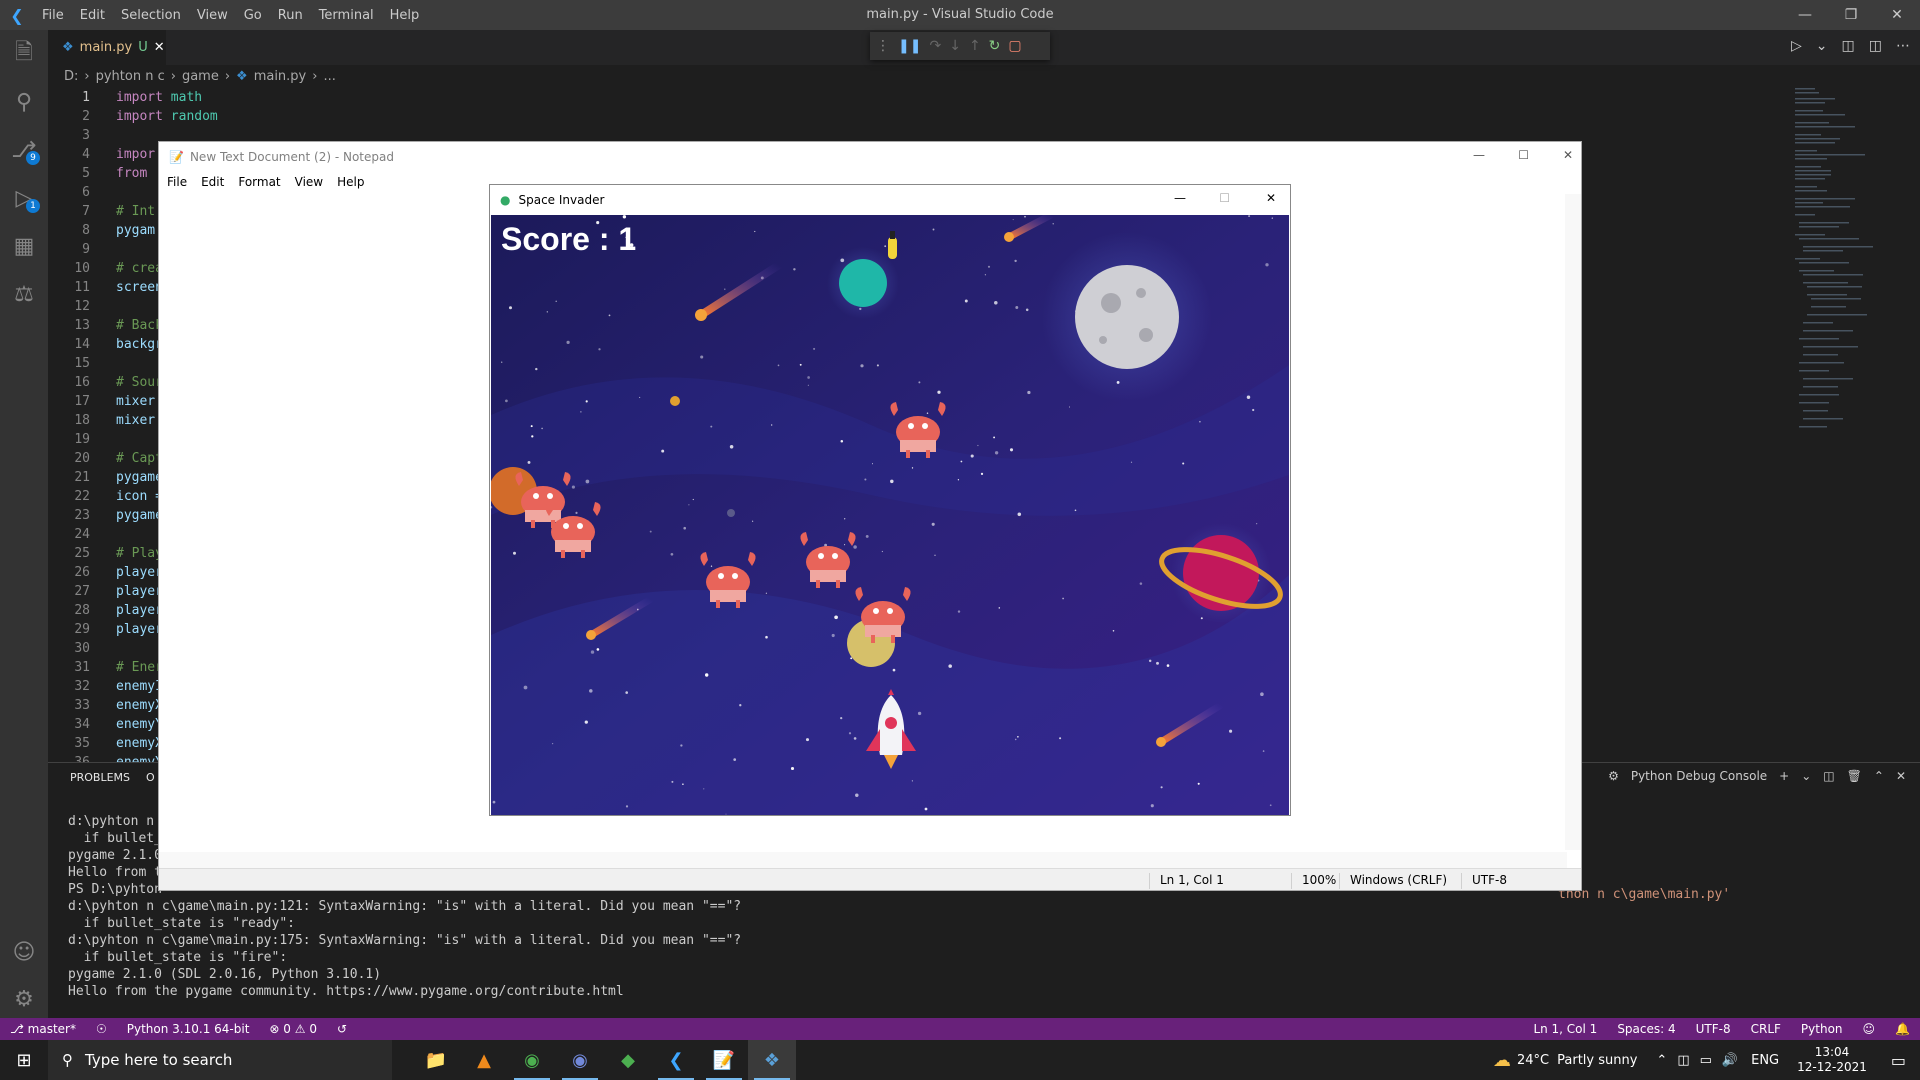  I want to click on taskbar-search: ⚲ Type here to search, so click(220, 1060).